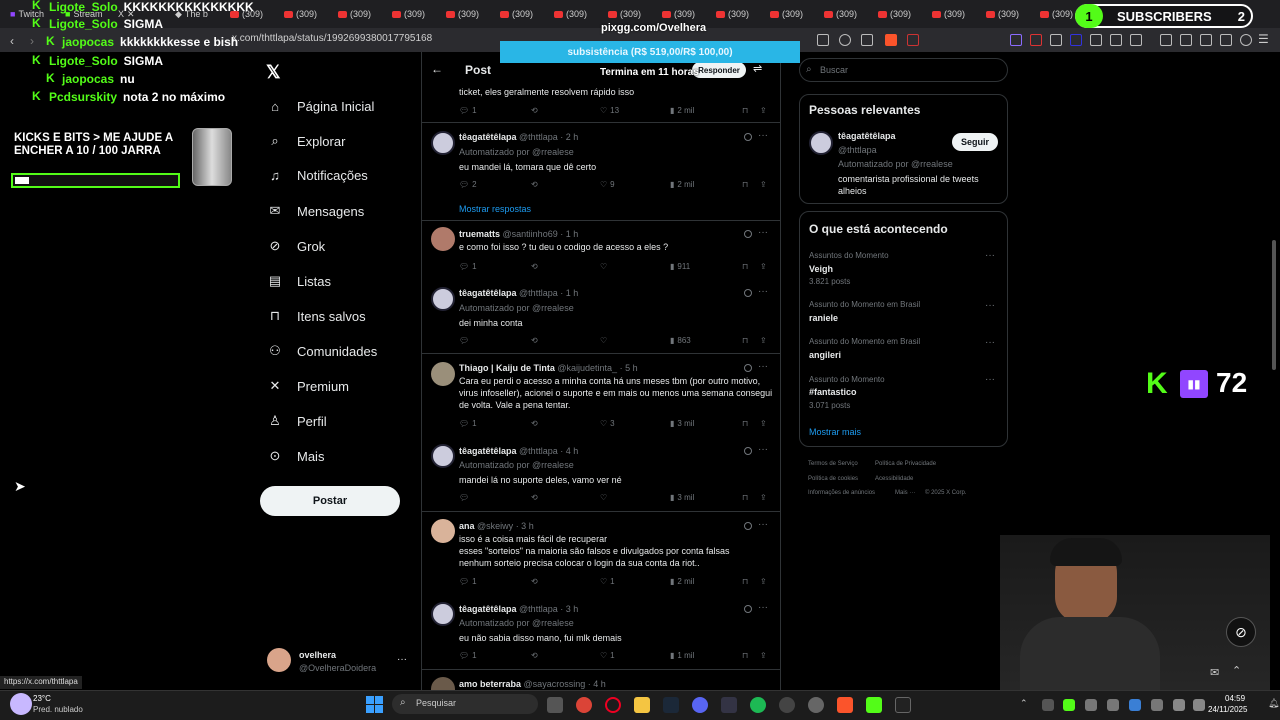  Describe the element at coordinates (12, 41) in the screenshot. I see `back-icon: ‹` at that location.